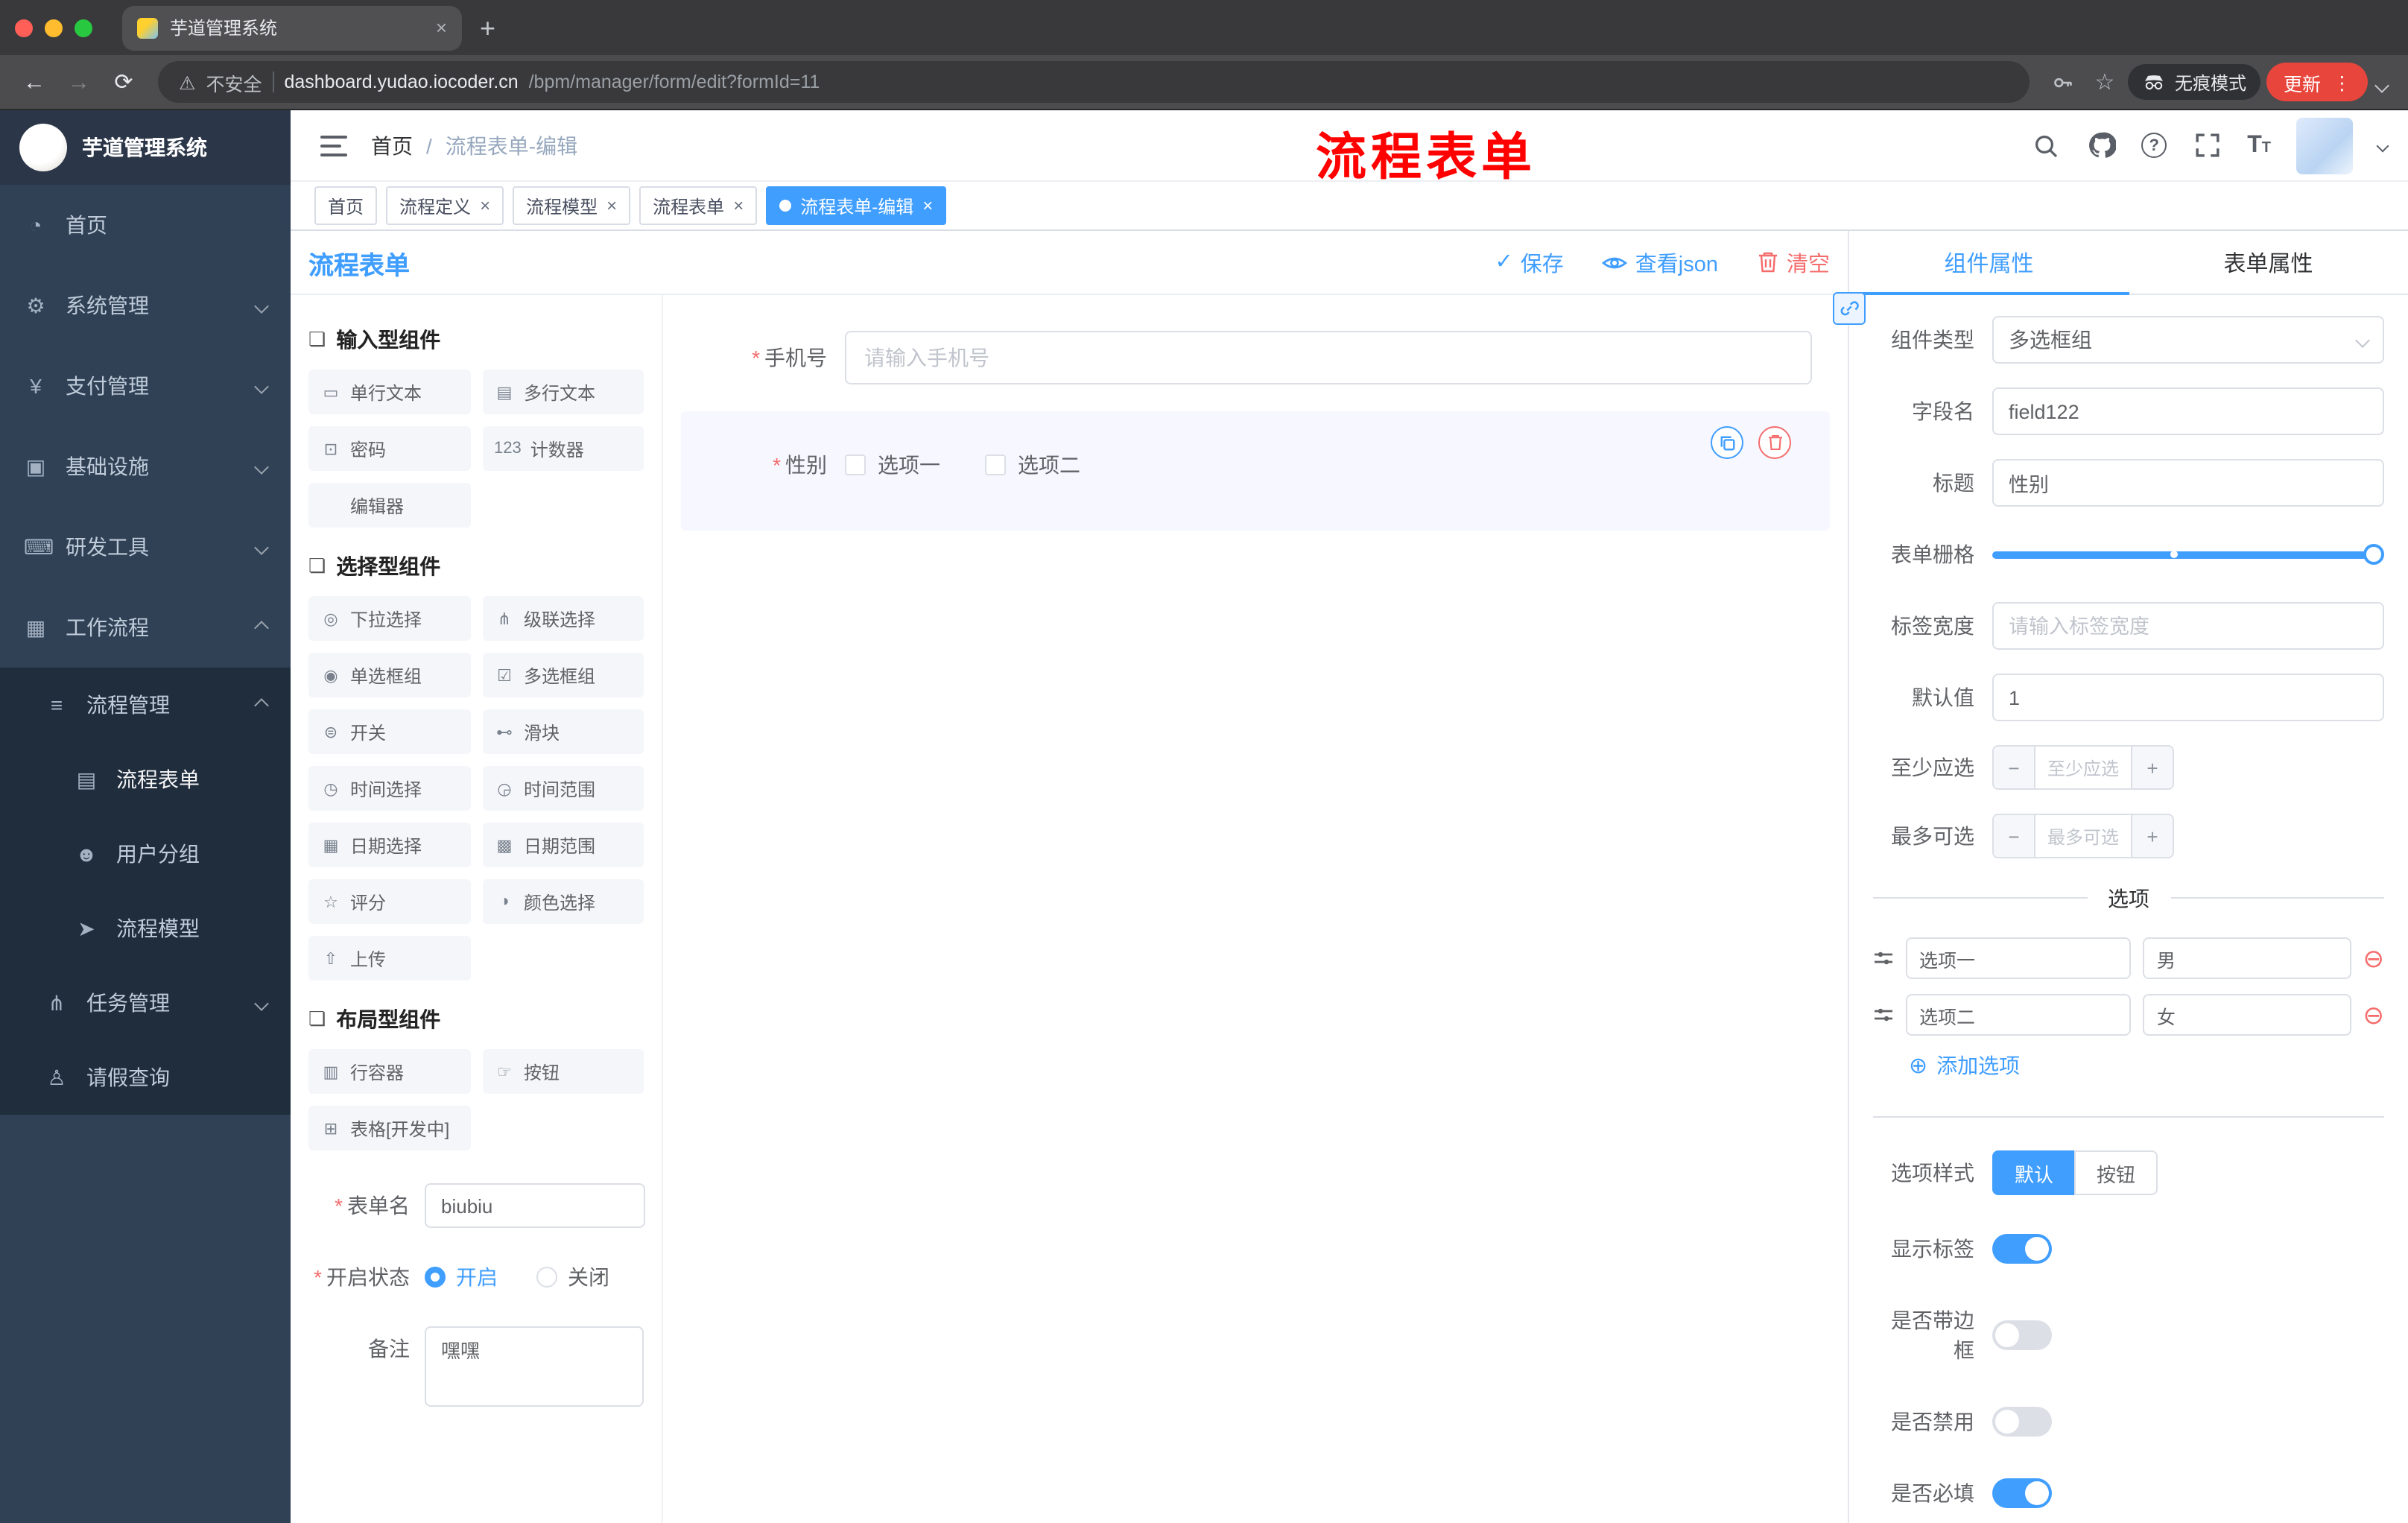 Image resolution: width=2408 pixels, height=1523 pixels. I want to click on window-minimize-button, so click(54, 28).